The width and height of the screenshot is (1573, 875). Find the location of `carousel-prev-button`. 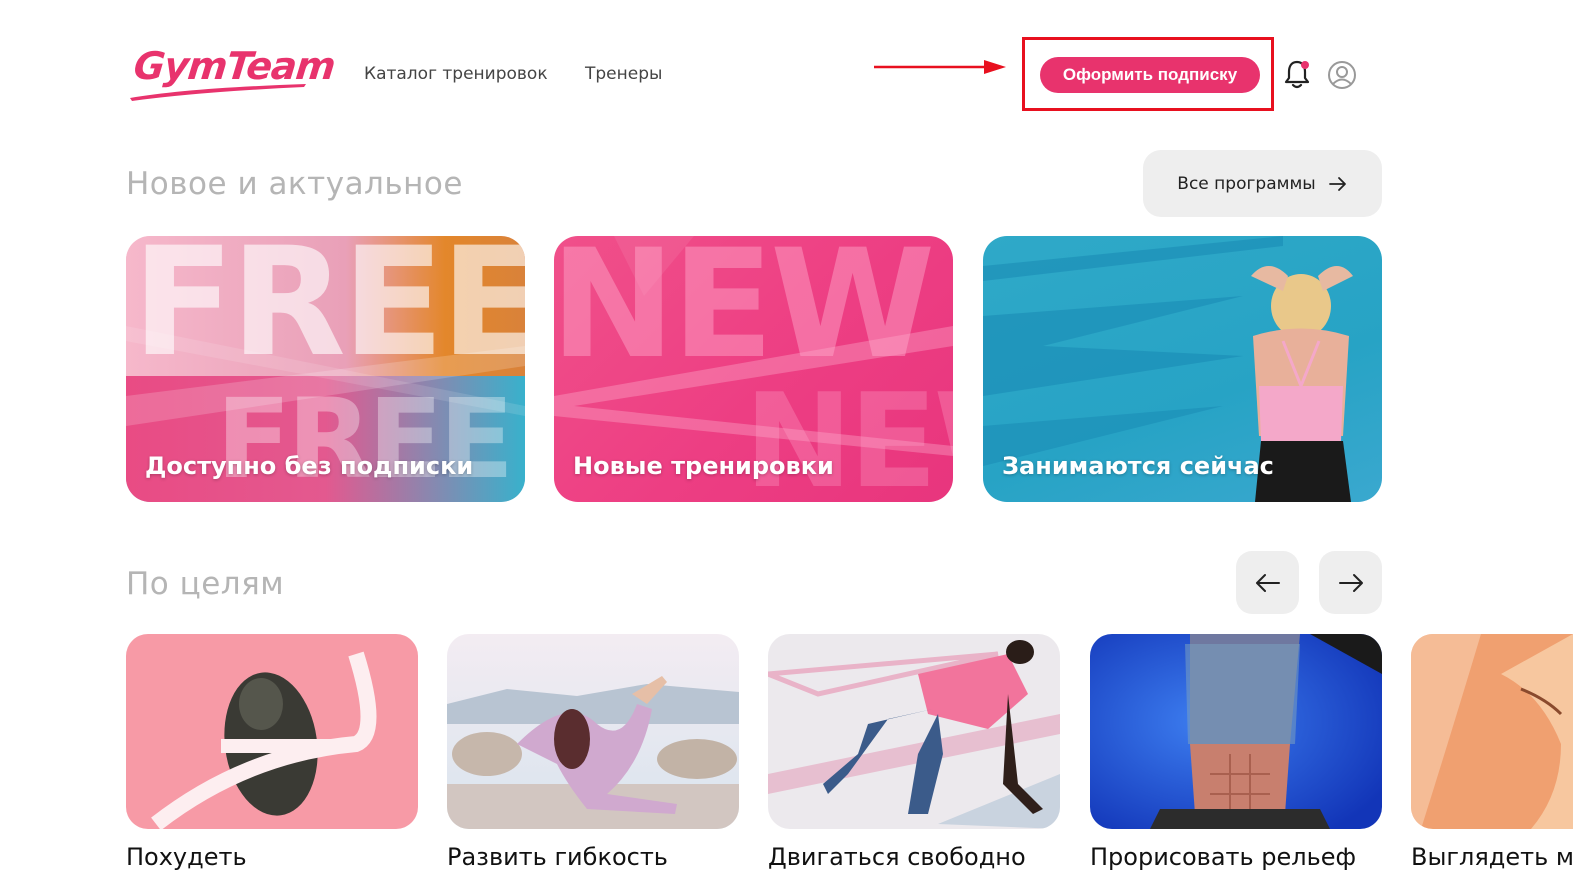

carousel-prev-button is located at coordinates (1267, 582).